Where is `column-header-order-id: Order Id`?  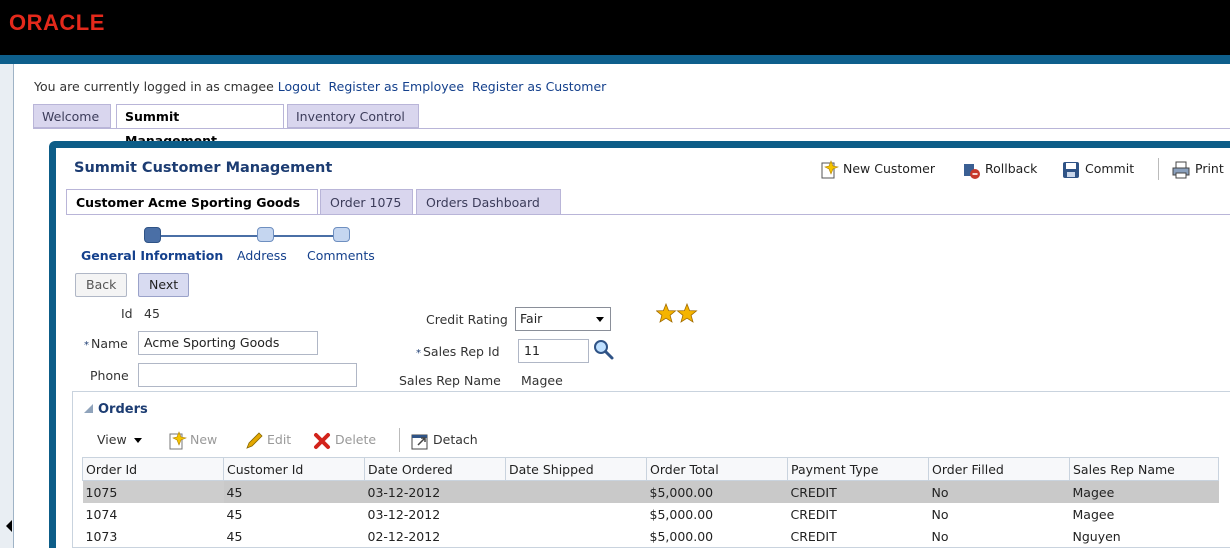 column-header-order-id: Order Id is located at coordinates (153, 469).